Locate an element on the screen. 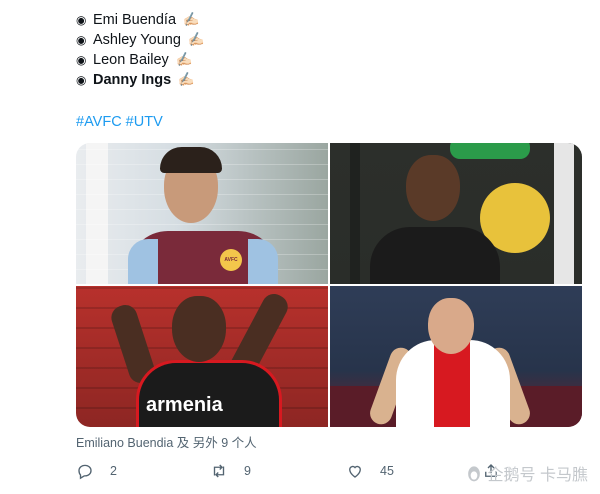 This screenshot has width=600, height=494. reply-count: 2 is located at coordinates (113, 471).